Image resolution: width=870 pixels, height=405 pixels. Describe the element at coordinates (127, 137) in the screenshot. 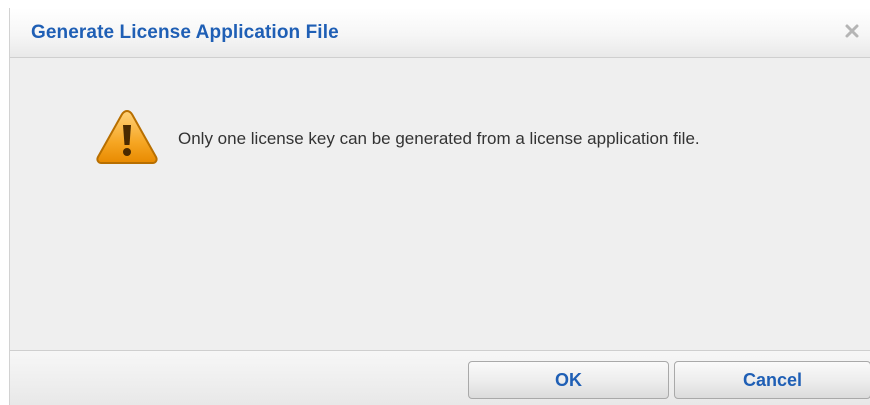

I see `warning-icon` at that location.